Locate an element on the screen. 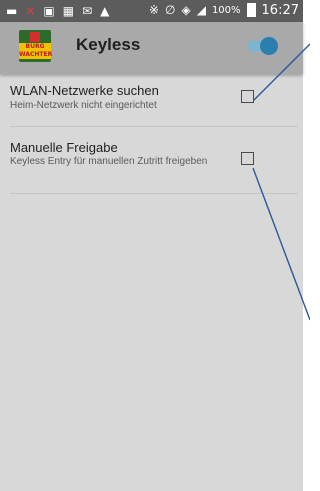 The height and width of the screenshot is (491, 320). signal-icon: ◢ is located at coordinates (201, 10).